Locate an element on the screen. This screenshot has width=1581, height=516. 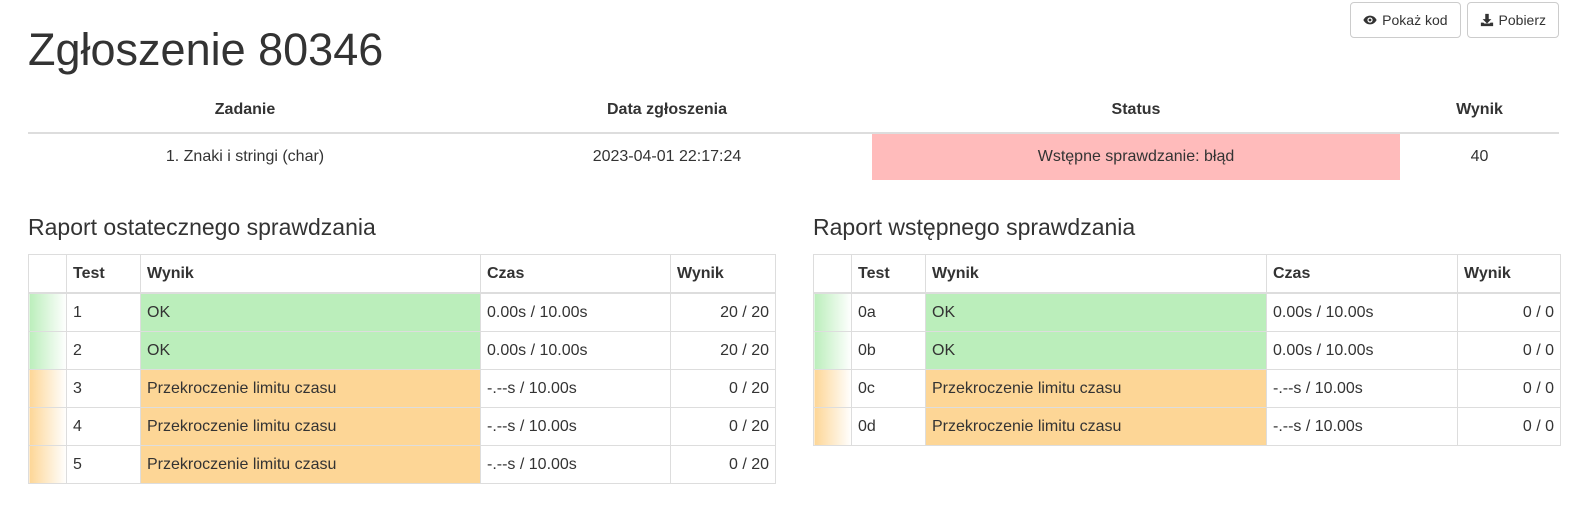
show-code-button: Pokaż kod is located at coordinates (1405, 20).